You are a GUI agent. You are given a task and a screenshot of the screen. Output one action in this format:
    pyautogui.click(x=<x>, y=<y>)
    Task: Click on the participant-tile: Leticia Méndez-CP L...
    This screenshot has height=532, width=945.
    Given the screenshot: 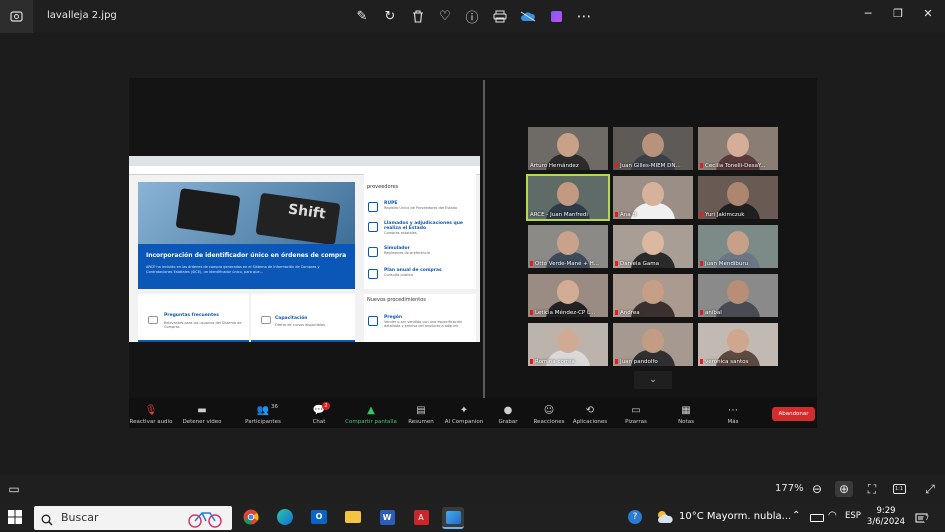 What is the action you would take?
    pyautogui.click(x=568, y=295)
    